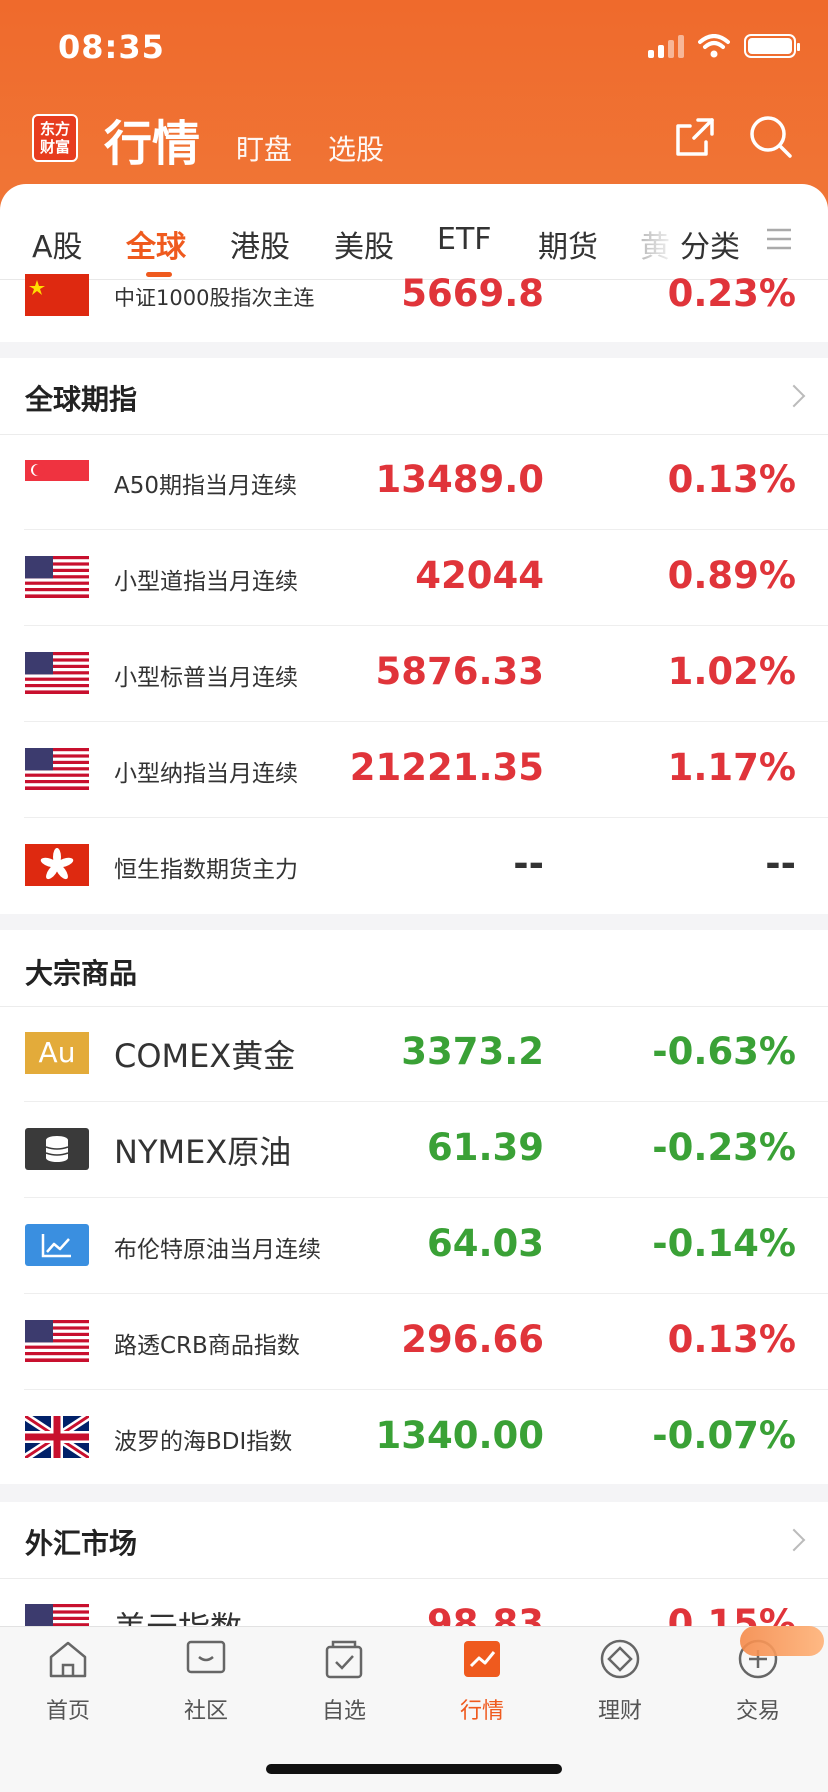 This screenshot has height=1792, width=828. Describe the element at coordinates (757, 1711) in the screenshot. I see `nav-label: 交易` at that location.